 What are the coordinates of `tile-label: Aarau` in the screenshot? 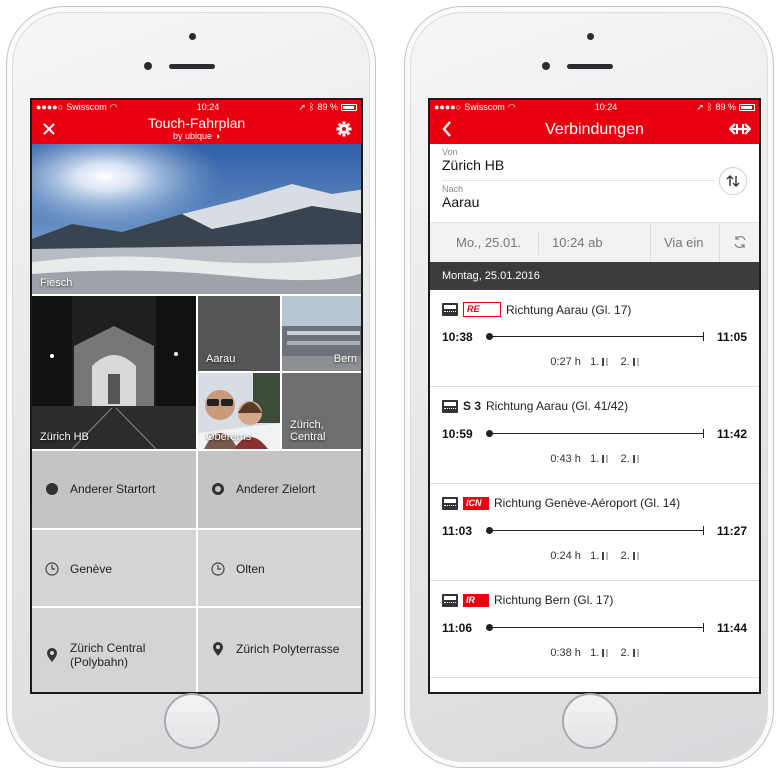 It's located at (221, 359).